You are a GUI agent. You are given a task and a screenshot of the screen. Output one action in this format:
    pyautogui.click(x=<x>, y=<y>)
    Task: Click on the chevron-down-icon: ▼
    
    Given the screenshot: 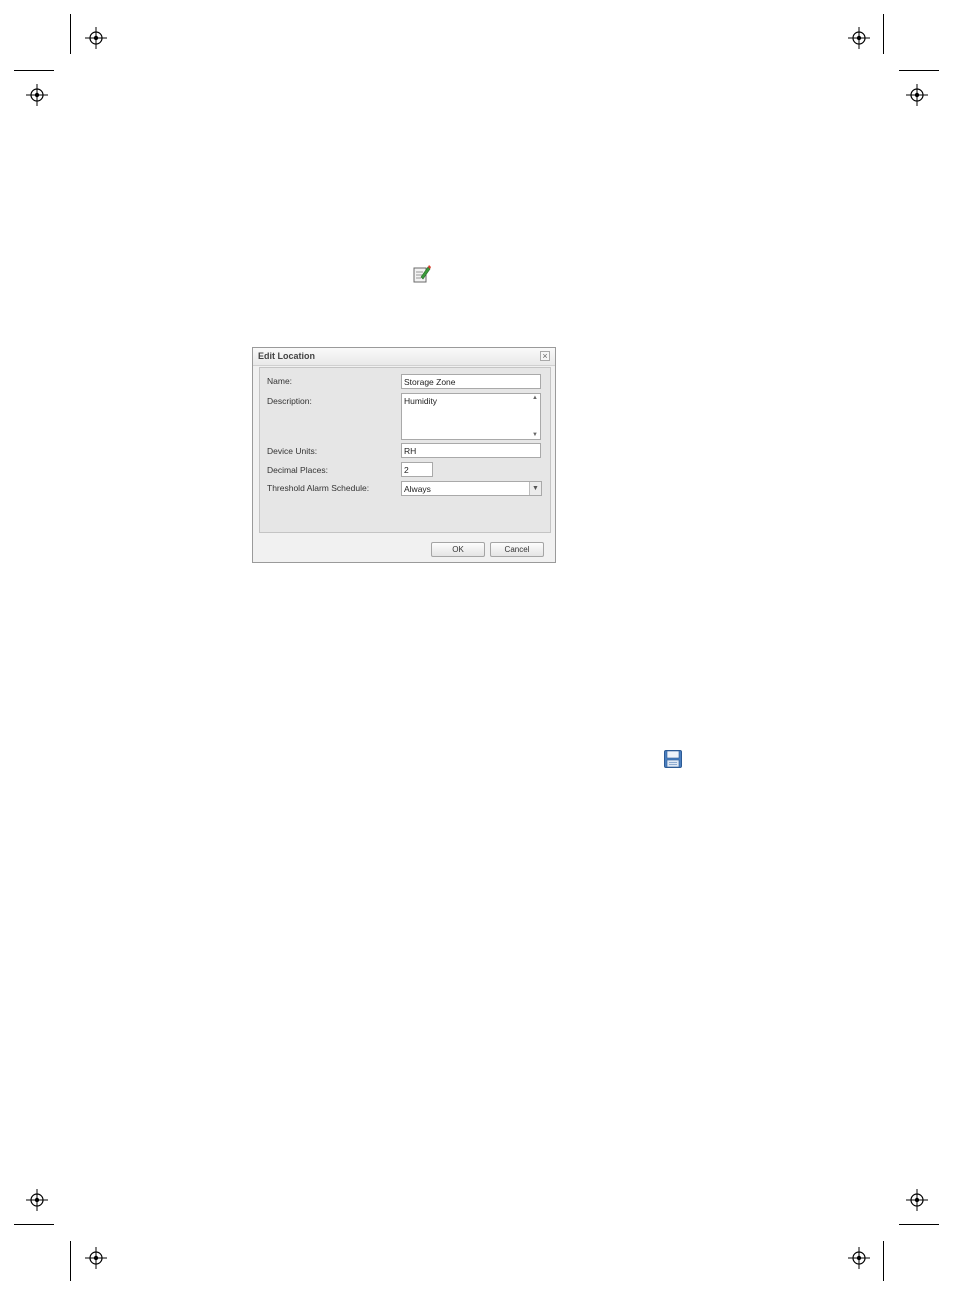 What is the action you would take?
    pyautogui.click(x=535, y=488)
    